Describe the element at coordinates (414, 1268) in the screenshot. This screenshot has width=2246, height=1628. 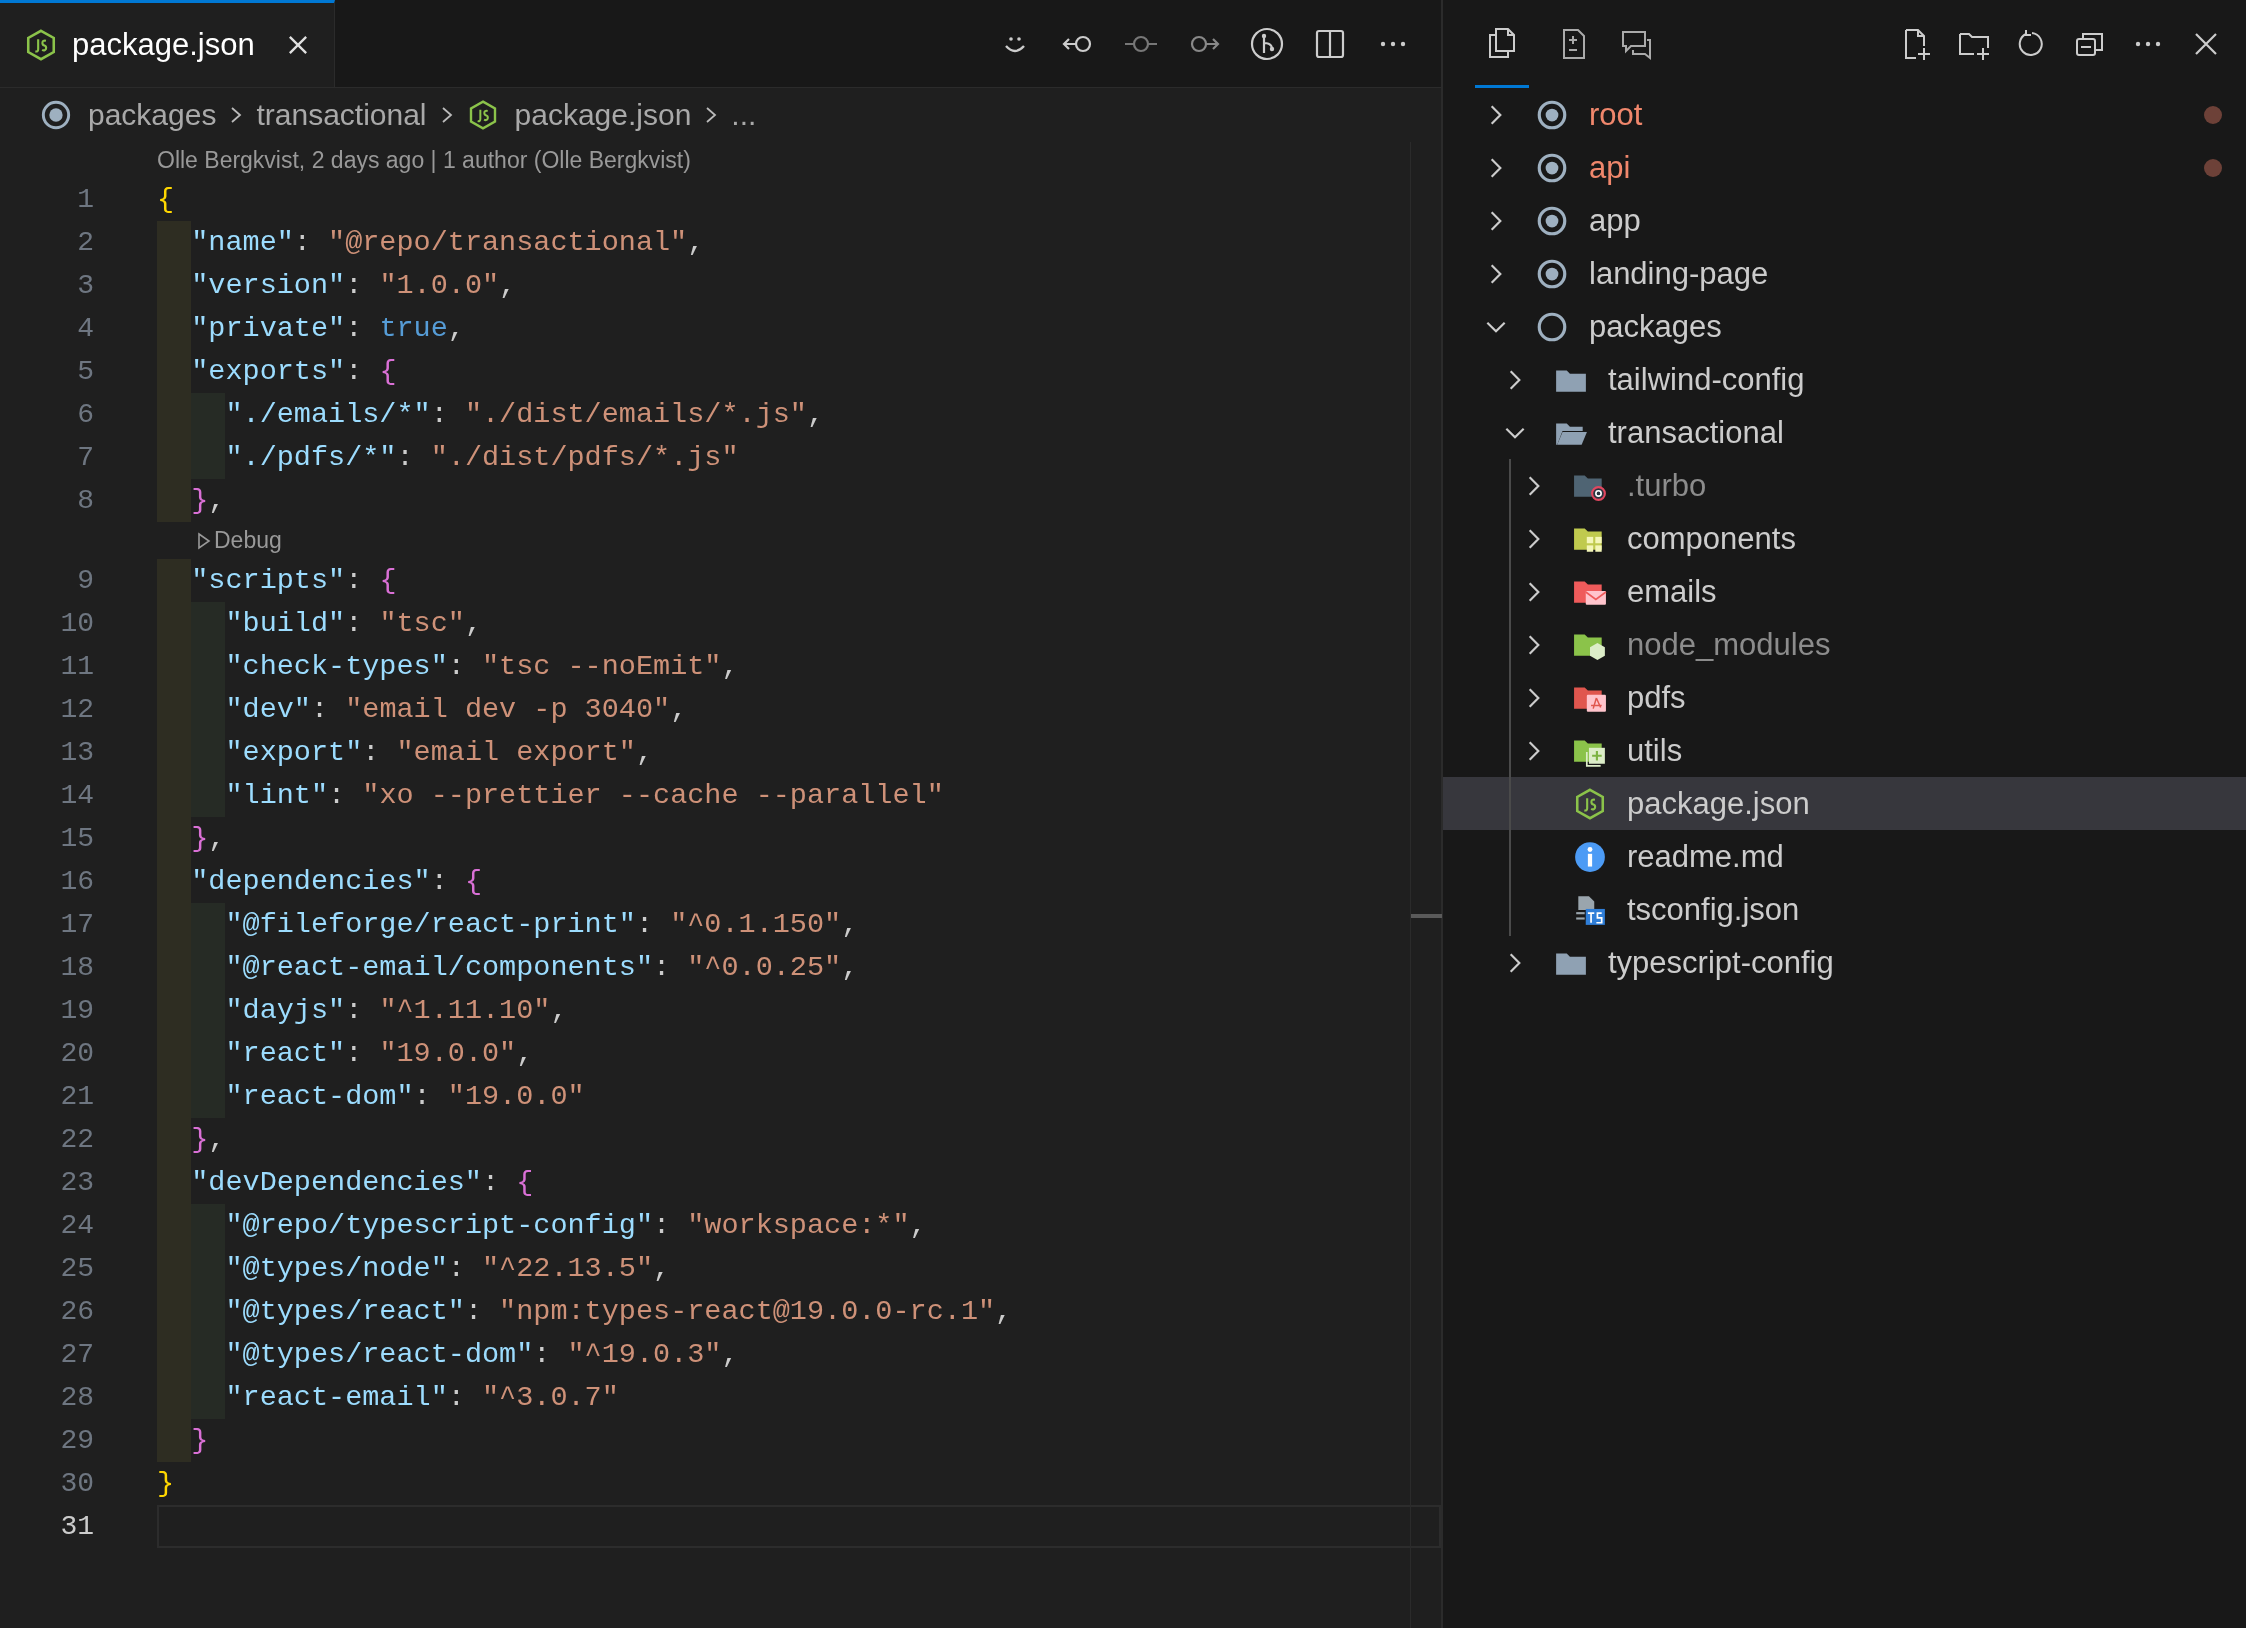
I see `code-line: "@types/node": "^22.13.5",` at that location.